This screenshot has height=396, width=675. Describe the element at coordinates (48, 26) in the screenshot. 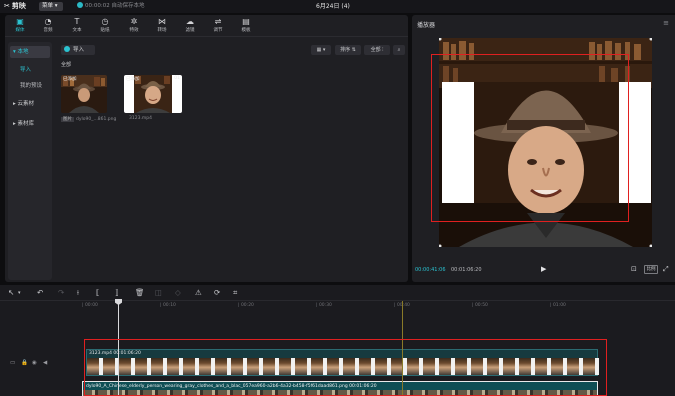

I see `tab-audio: ◔ 音频` at that location.